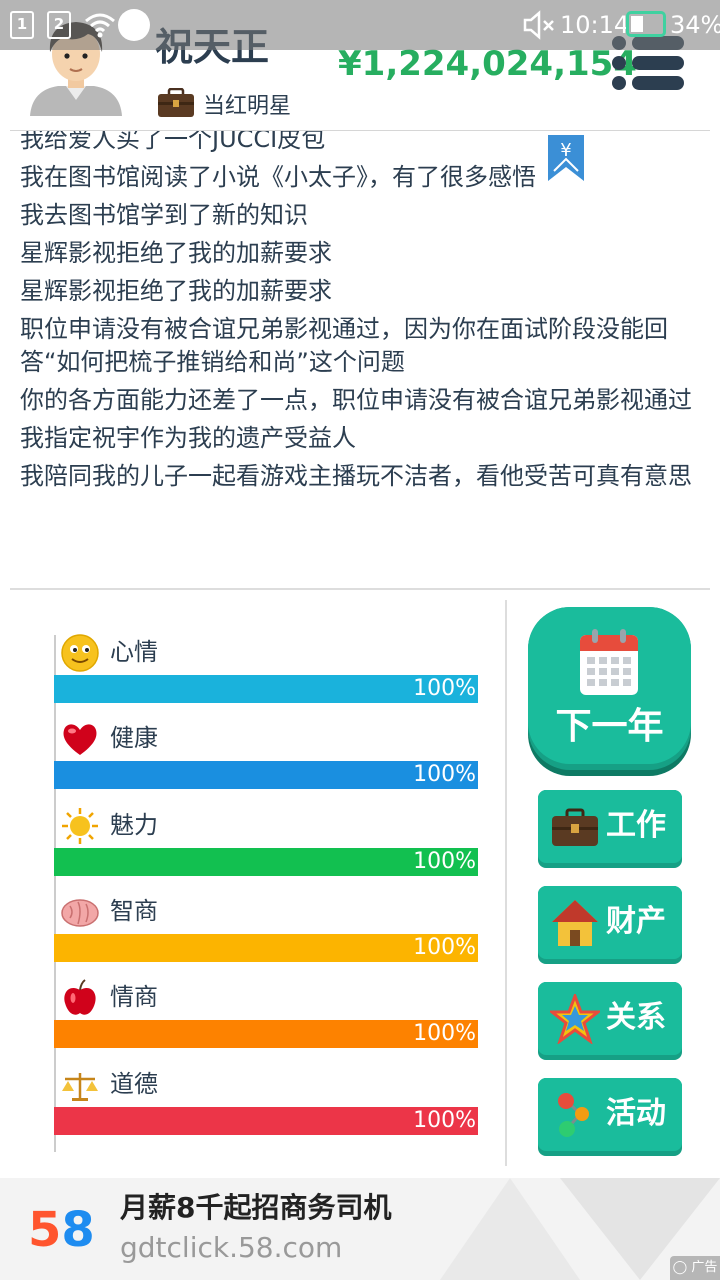 Image resolution: width=720 pixels, height=1280 pixels. Describe the element at coordinates (134, 824) in the screenshot. I see `stat-label: 魅力` at that location.